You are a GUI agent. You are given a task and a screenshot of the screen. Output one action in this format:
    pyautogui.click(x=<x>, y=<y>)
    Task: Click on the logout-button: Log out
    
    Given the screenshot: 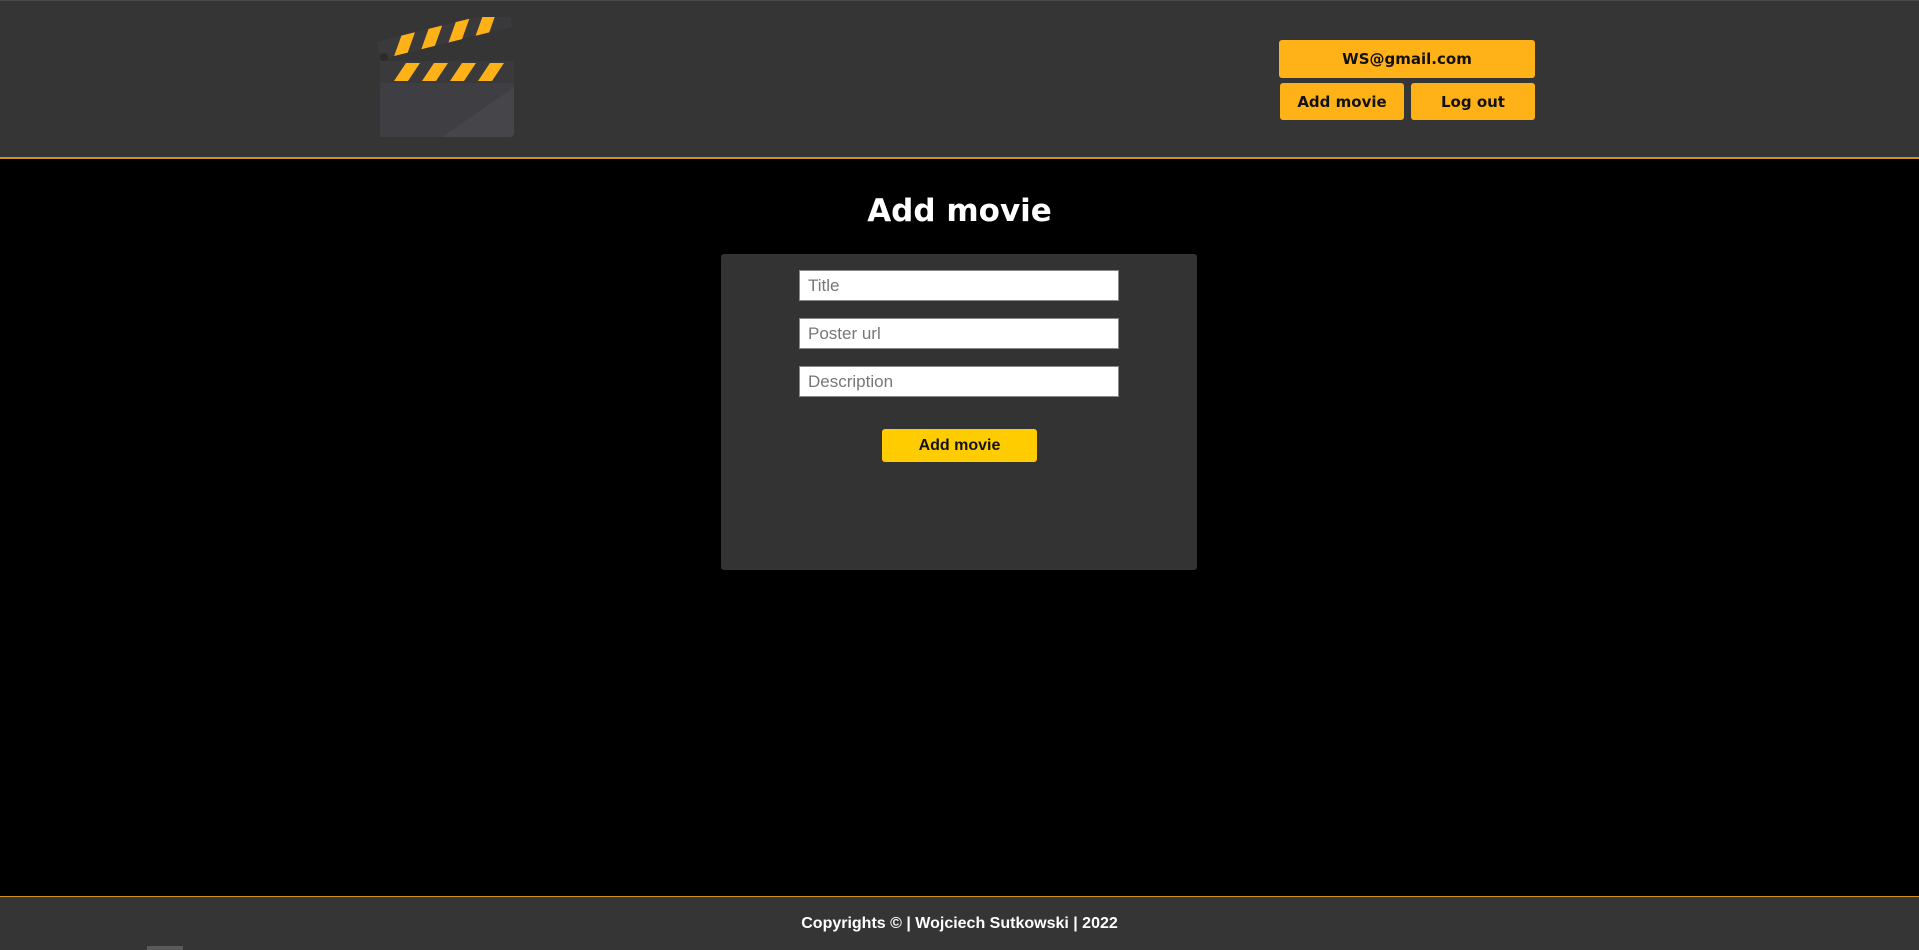 What is the action you would take?
    pyautogui.click(x=1473, y=101)
    